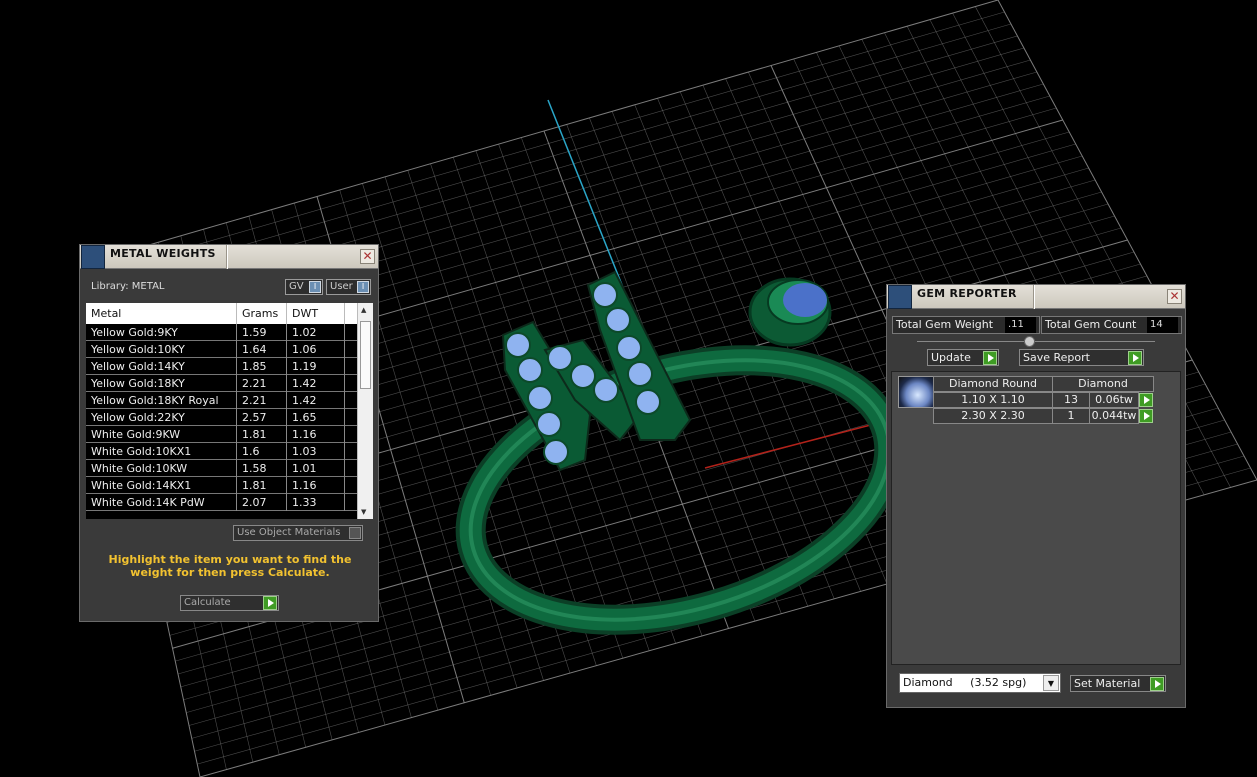 The height and width of the screenshot is (777, 1257). What do you see at coordinates (221, 417) in the screenshot?
I see `table-row: Yellow Gold:22KY 2.57 1.65` at bounding box center [221, 417].